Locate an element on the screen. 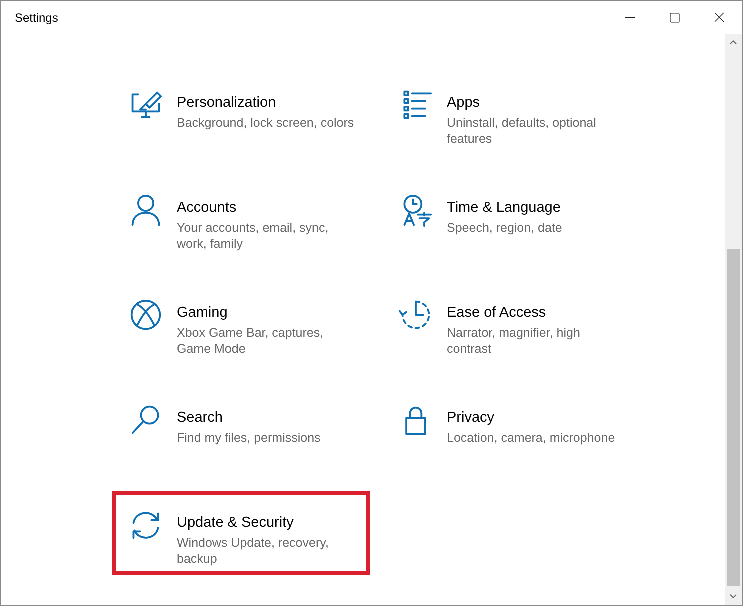  category-tile: Personalization Background, lock screen, colors is located at coordinates (241, 113).